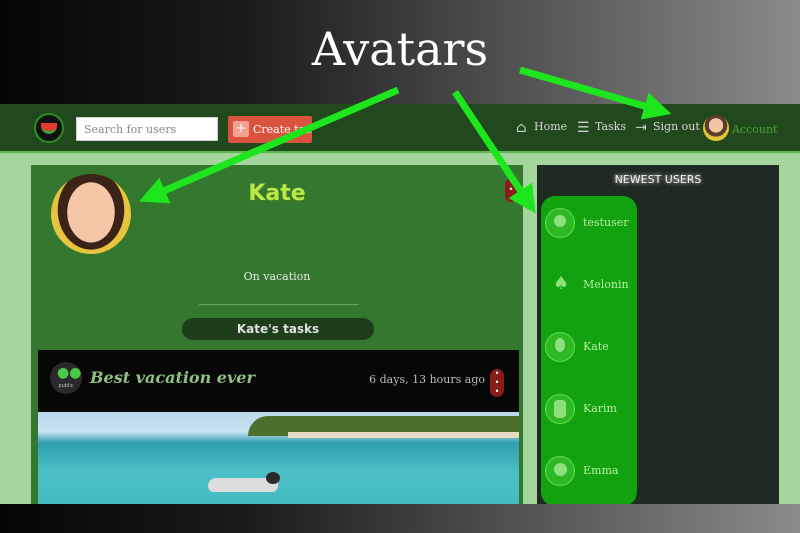 The width and height of the screenshot is (800, 533). I want to click on plus-calendar-icon: +, so click(241, 129).